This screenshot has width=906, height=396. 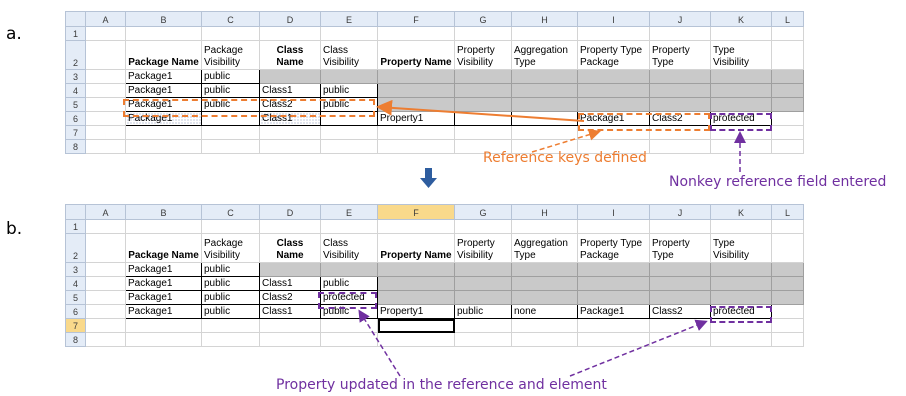 What do you see at coordinates (638, 348) in the screenshot?
I see `updated-callout-right` at bounding box center [638, 348].